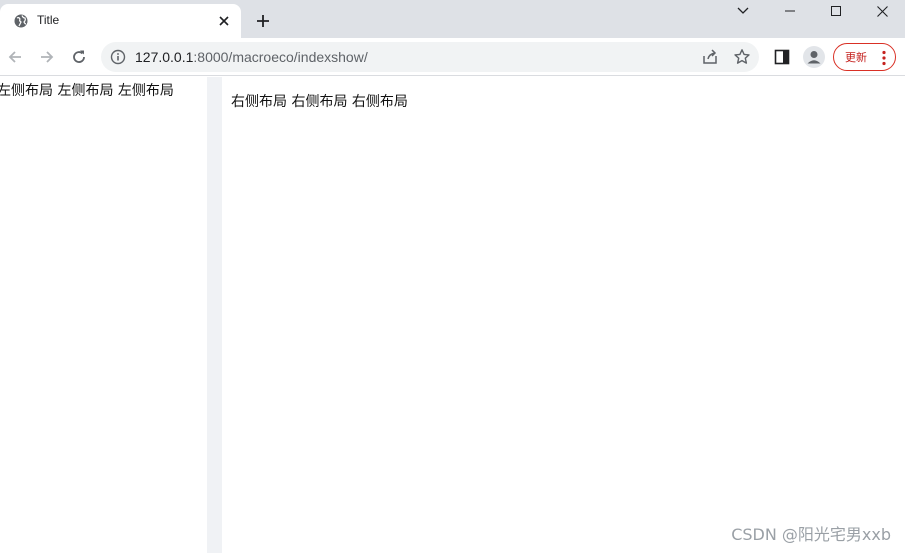 This screenshot has width=905, height=553. Describe the element at coordinates (882, 11) in the screenshot. I see `close-window-icon` at that location.